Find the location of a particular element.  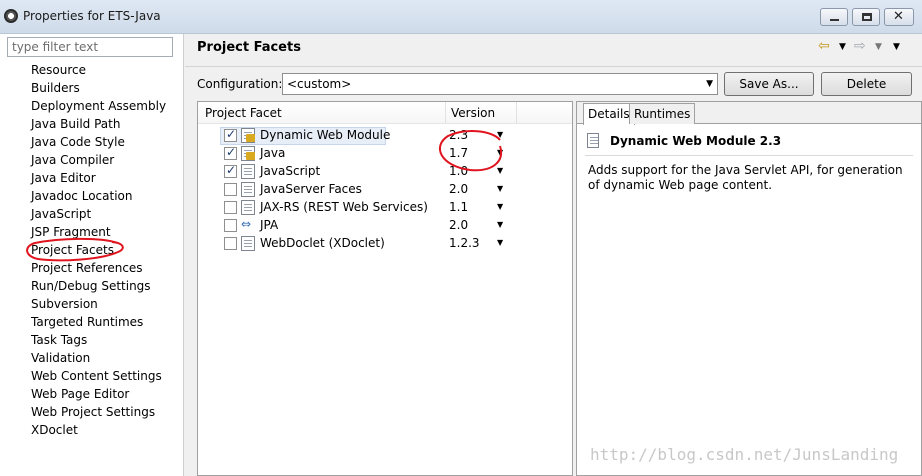

sidebar-item-project-references: Project References is located at coordinates (98, 268).